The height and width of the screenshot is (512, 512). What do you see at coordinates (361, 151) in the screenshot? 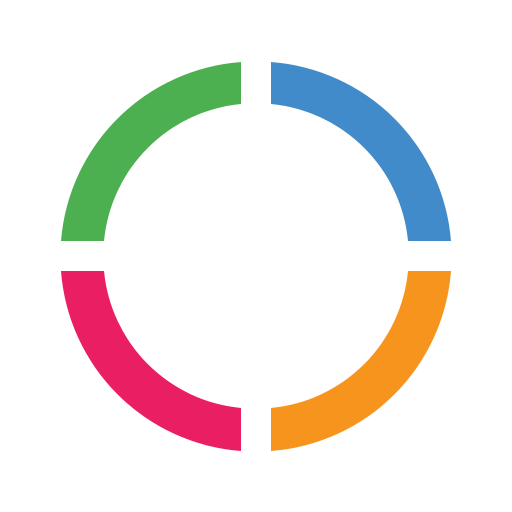
I see `top-right-ring-segment` at bounding box center [361, 151].